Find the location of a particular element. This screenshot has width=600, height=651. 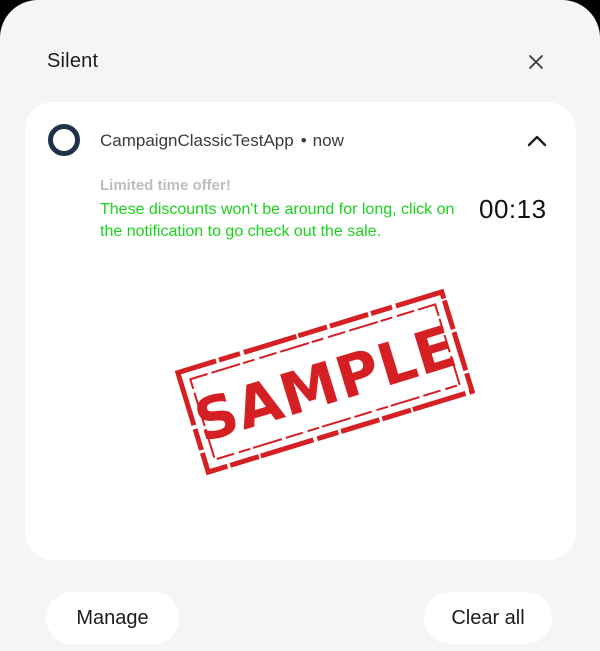

clear-all-button: Clear all is located at coordinates (488, 618).